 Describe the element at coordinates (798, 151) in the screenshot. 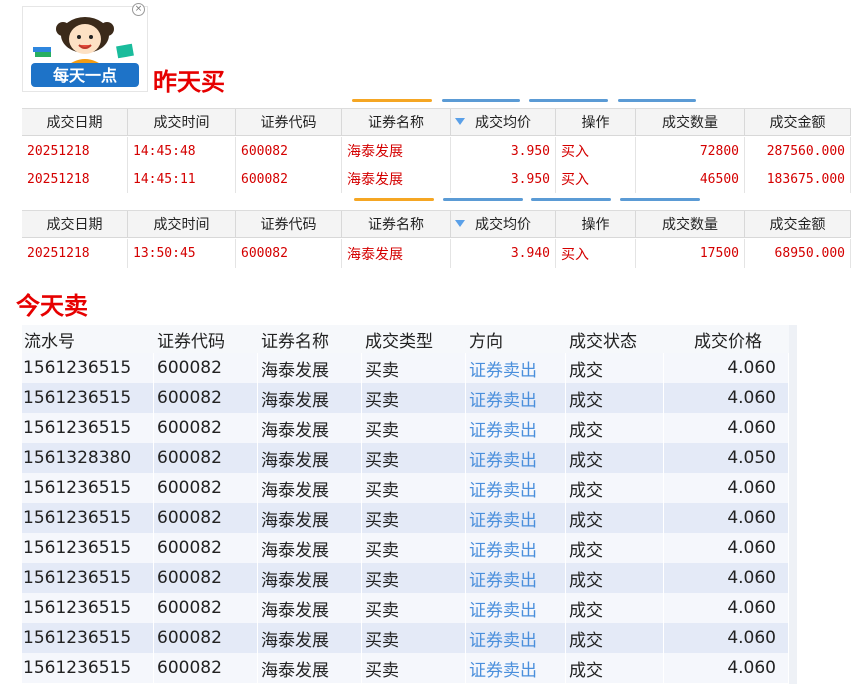

I see `cell-amount: 287560.000` at that location.